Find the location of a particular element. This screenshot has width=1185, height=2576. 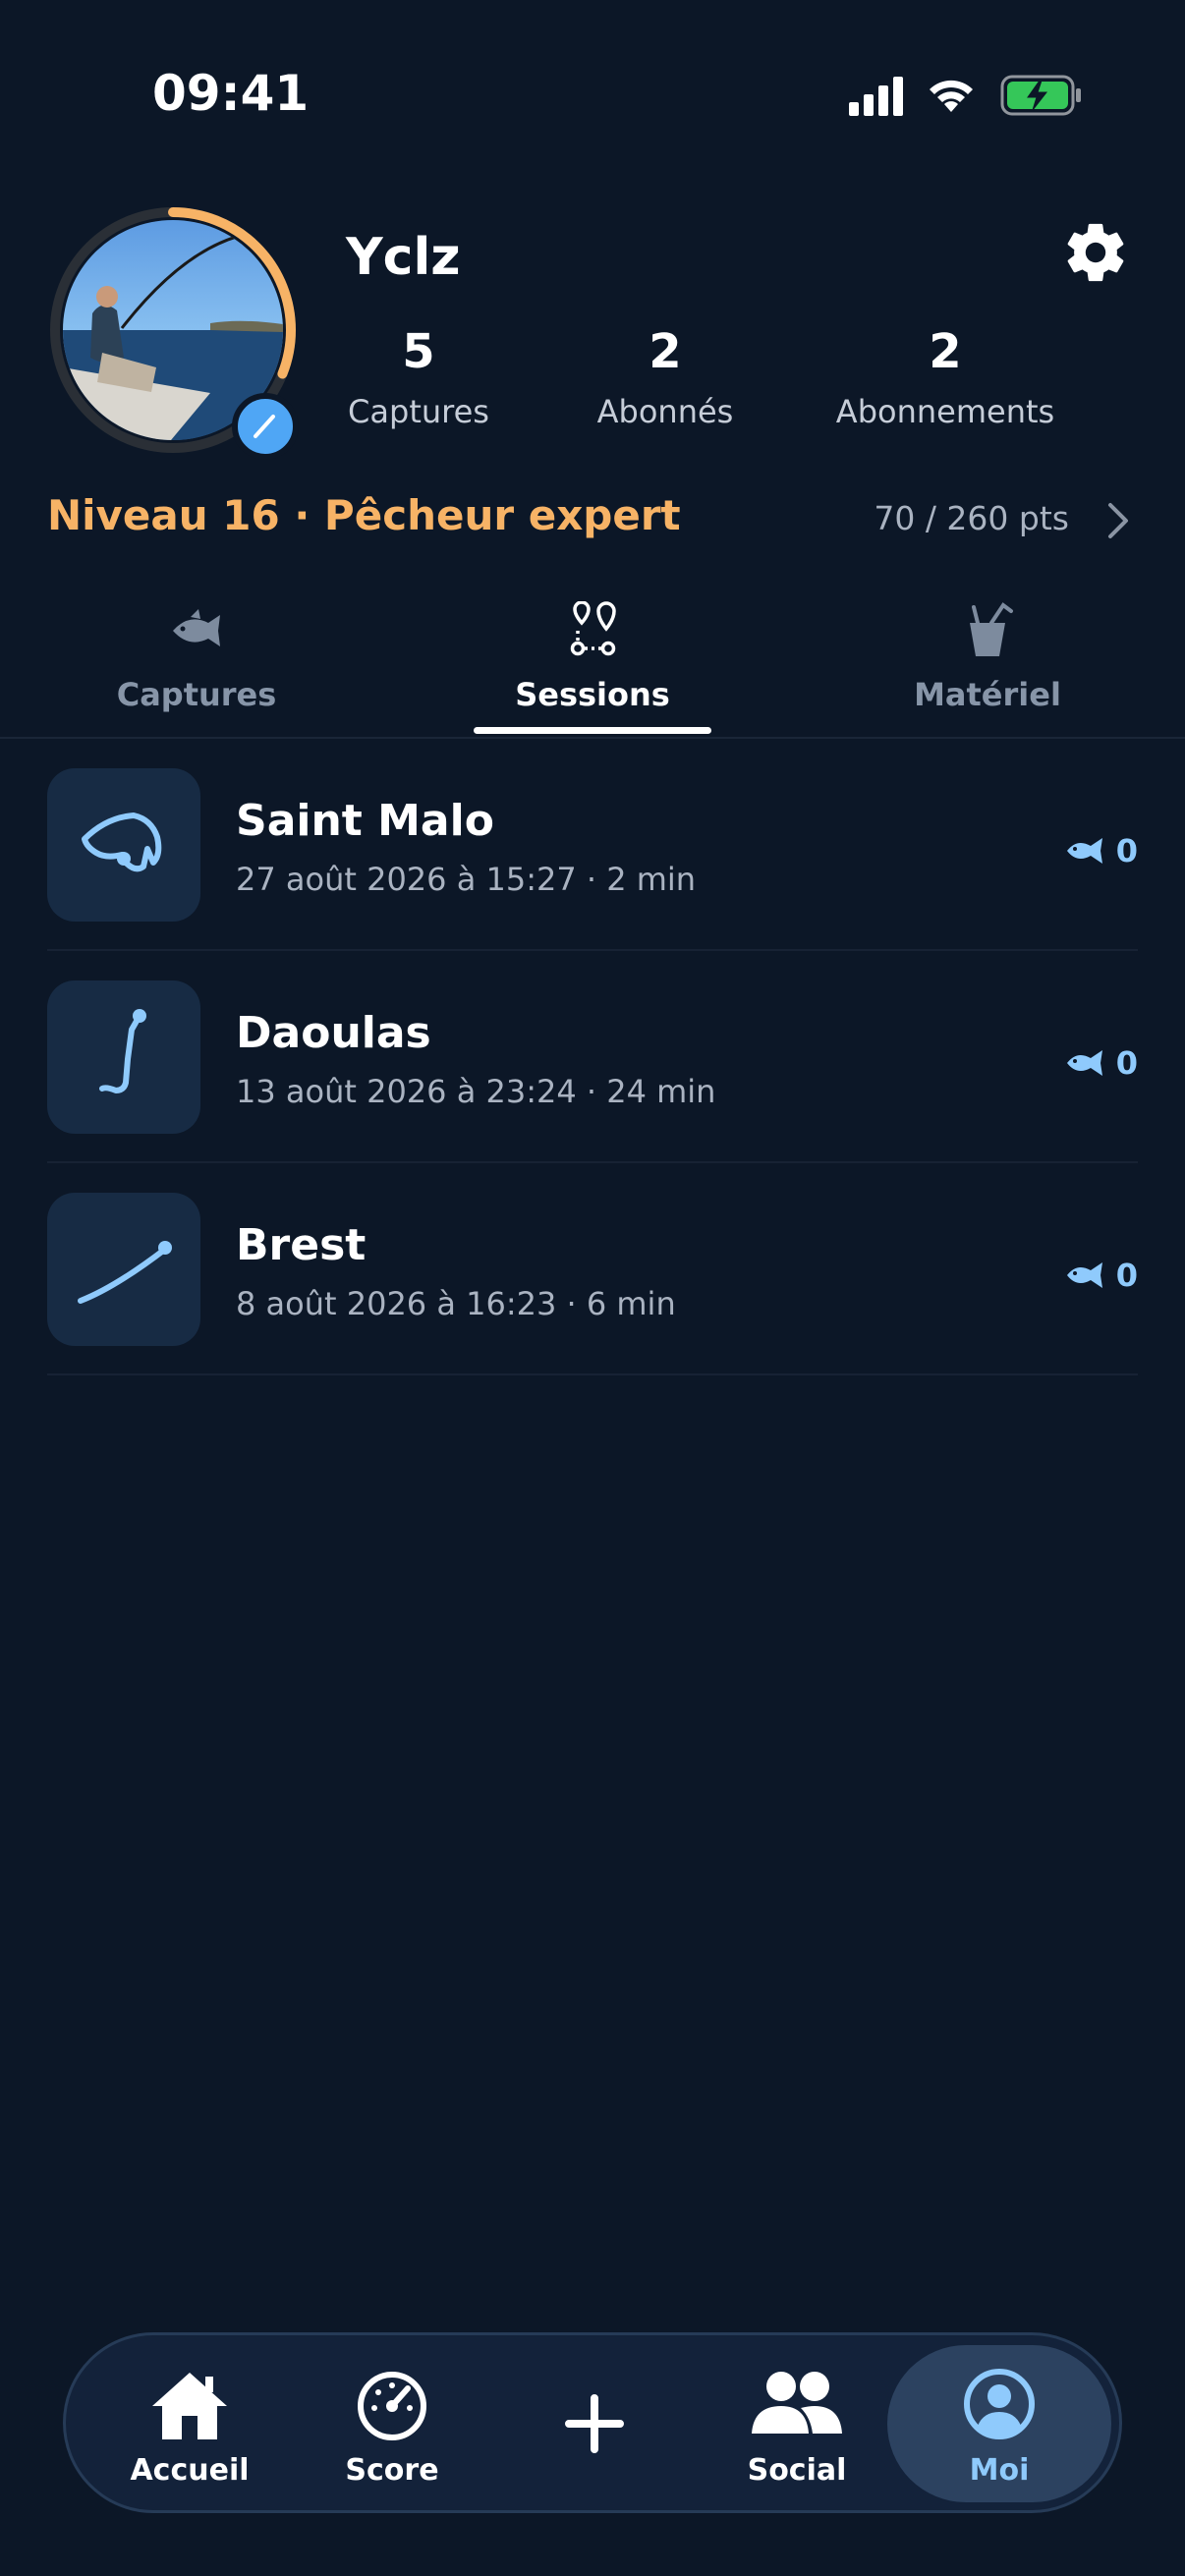

people-icon is located at coordinates (797, 2403).